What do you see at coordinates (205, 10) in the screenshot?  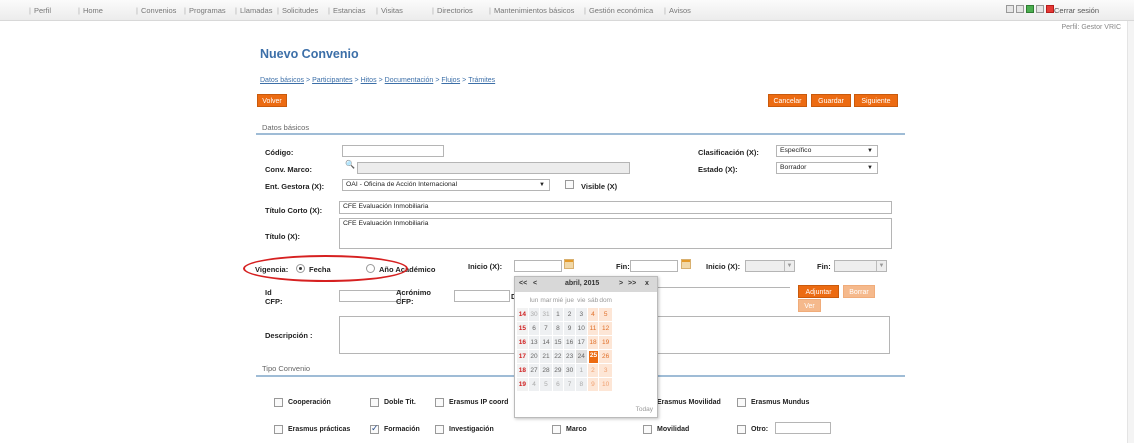 I see `nav-programas: | Programas` at bounding box center [205, 10].